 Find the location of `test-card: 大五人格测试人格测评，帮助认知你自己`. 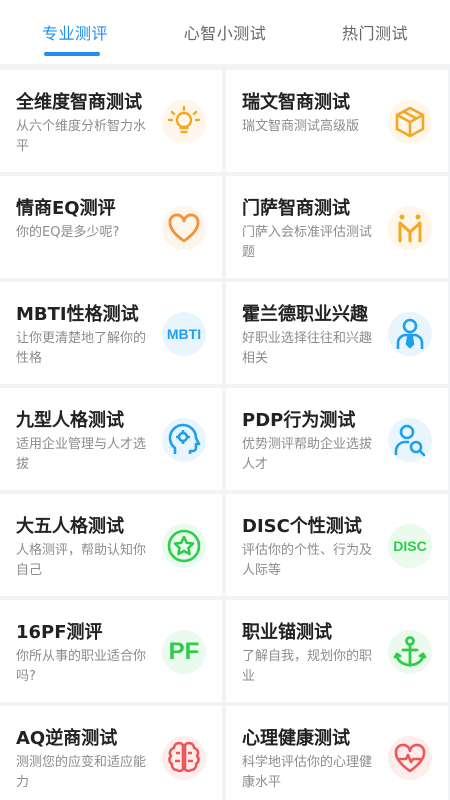

test-card: 大五人格测试人格测评，帮助认知你自己 is located at coordinates (111, 545).